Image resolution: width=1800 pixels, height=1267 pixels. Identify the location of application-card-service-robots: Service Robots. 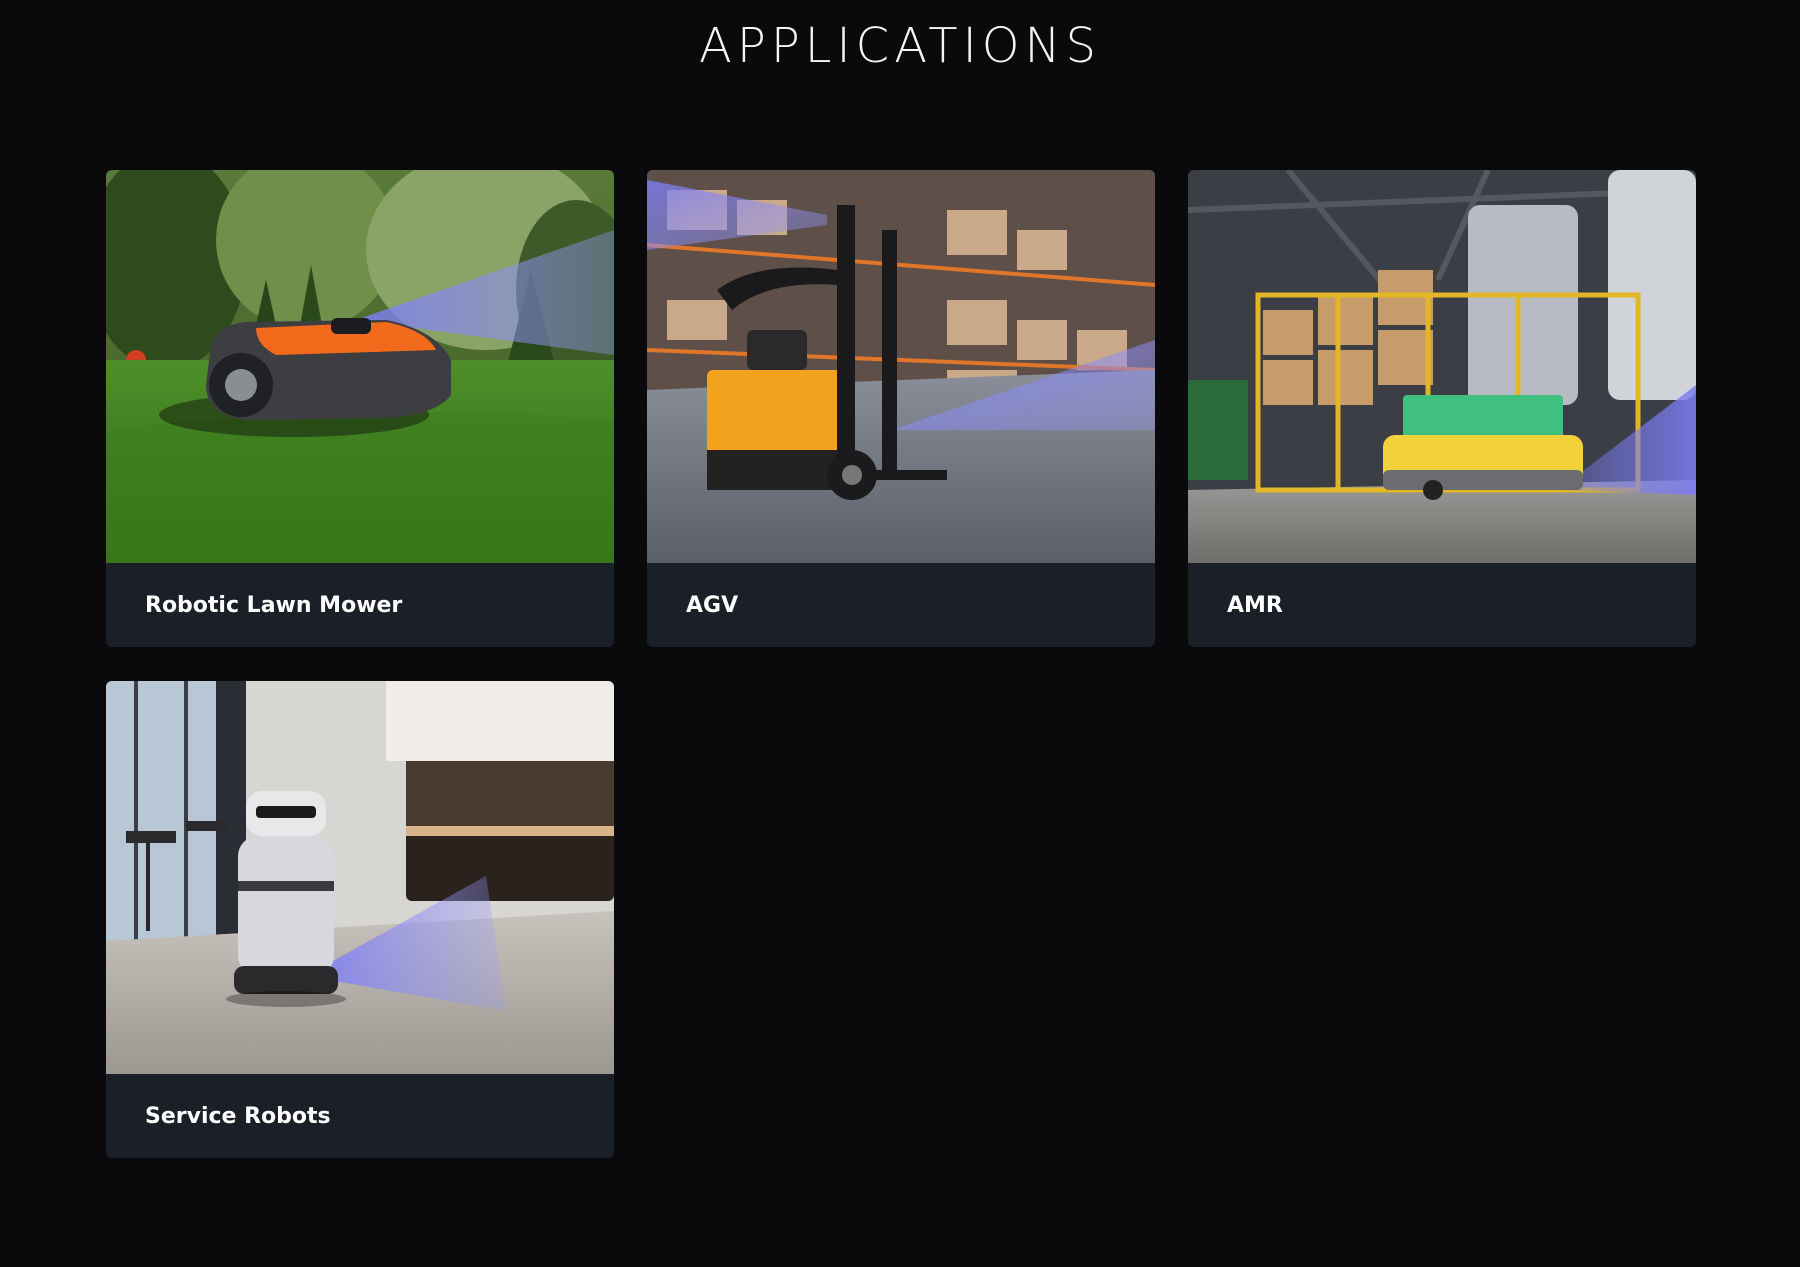
(360, 919).